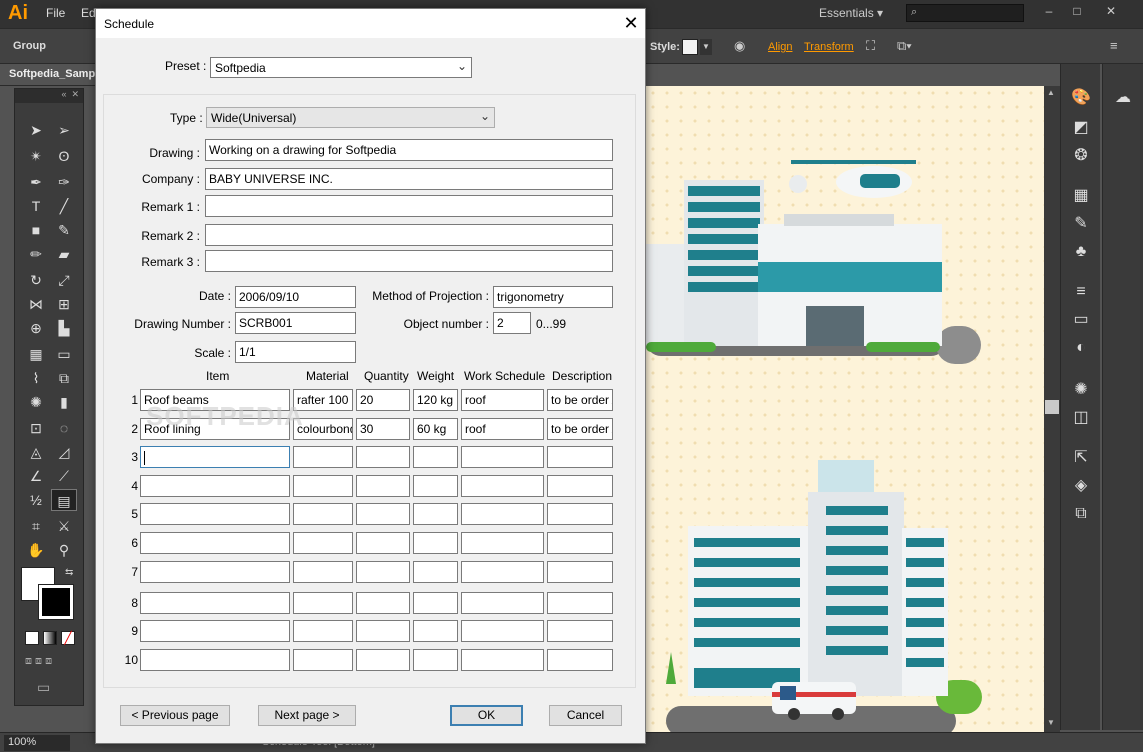  Describe the element at coordinates (1081, 224) in the screenshot. I see `brushes-icon: ✎` at that location.